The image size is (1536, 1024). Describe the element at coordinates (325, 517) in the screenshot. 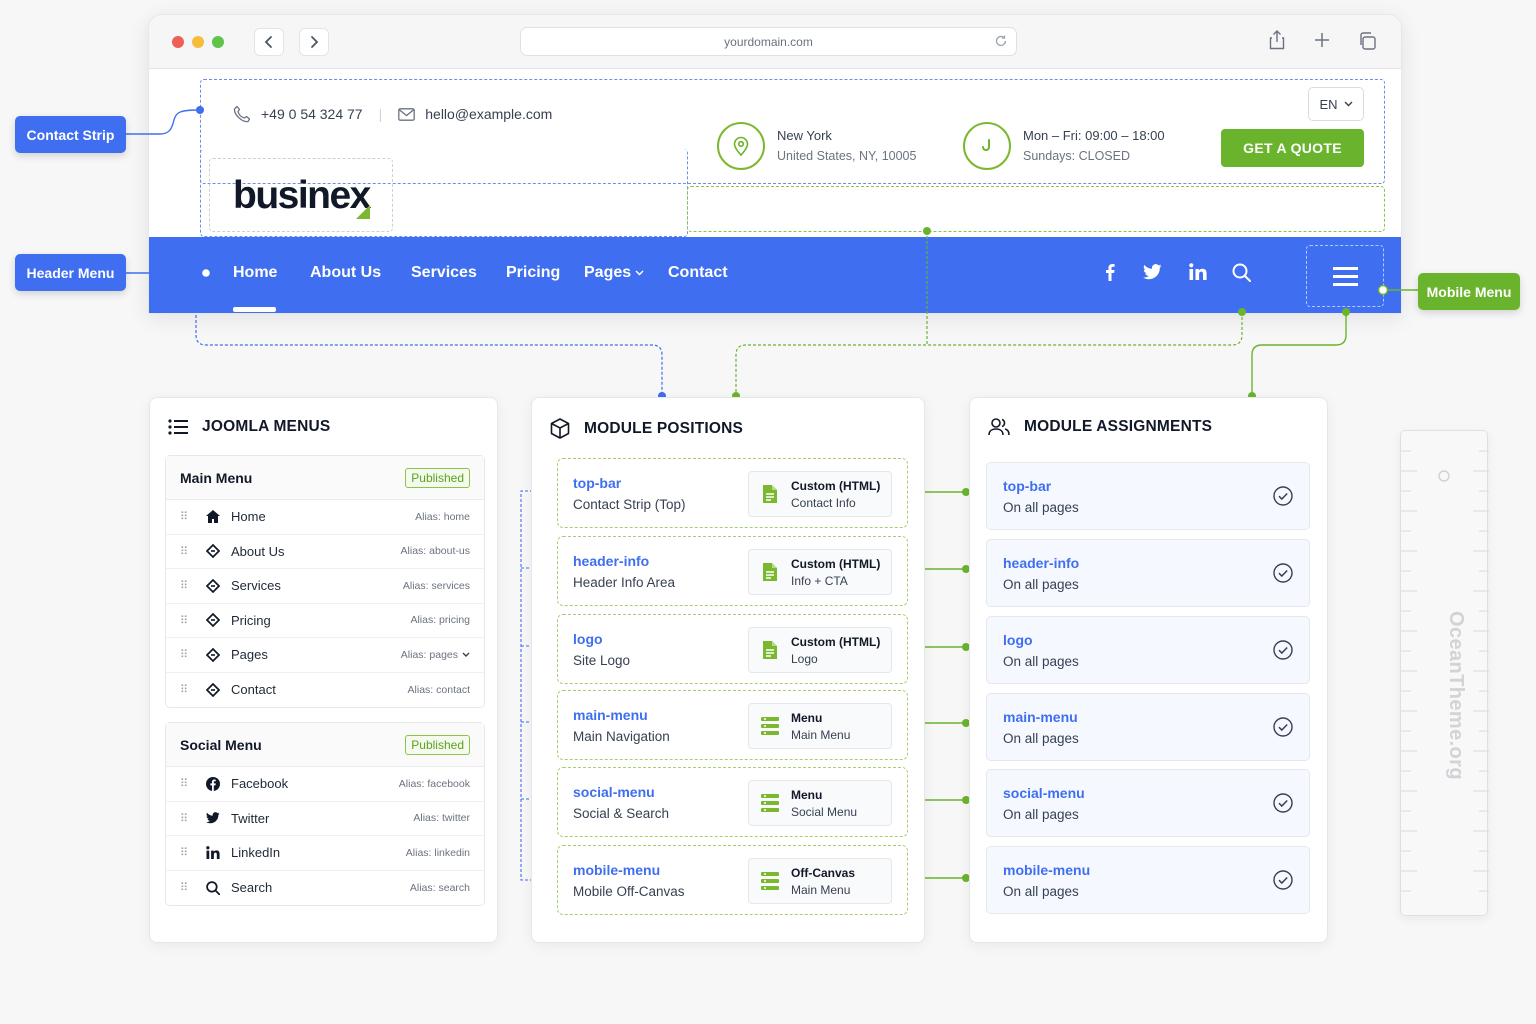

I see `menu-item-home: ⠿ Home Alias: home` at that location.